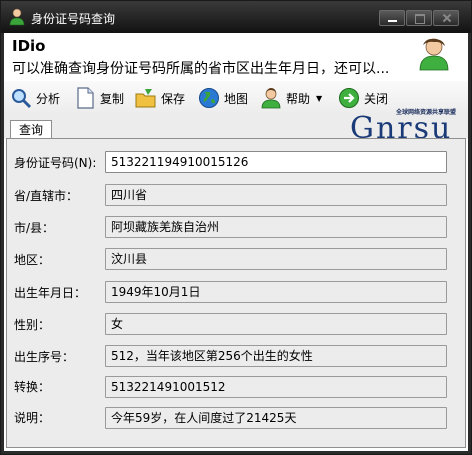 This screenshot has height=455, width=472. I want to click on id-number-label: 身份证号码(N):, so click(55, 163).